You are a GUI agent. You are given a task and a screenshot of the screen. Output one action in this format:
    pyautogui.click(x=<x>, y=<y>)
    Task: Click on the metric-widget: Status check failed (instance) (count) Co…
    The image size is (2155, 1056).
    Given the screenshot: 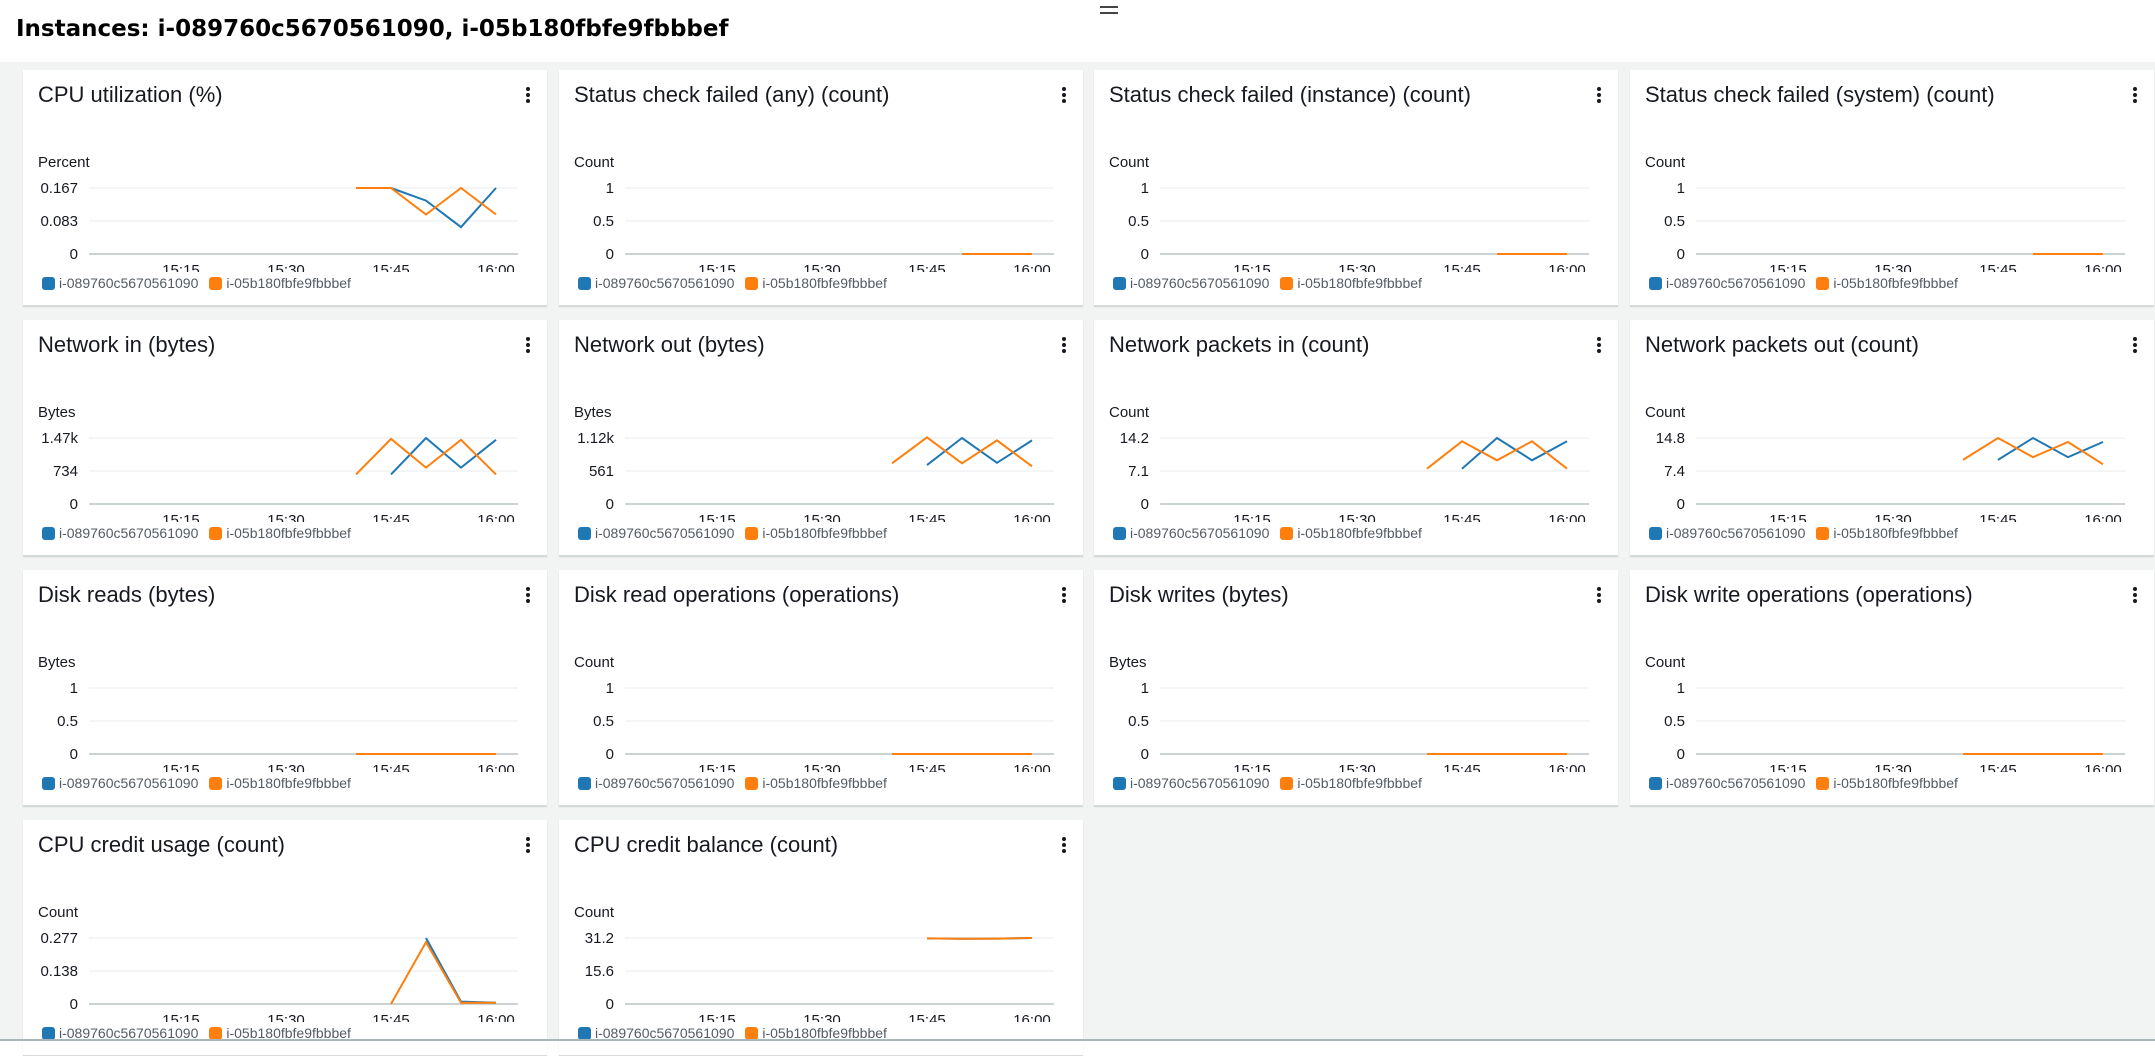 What is the action you would take?
    pyautogui.click(x=1356, y=188)
    